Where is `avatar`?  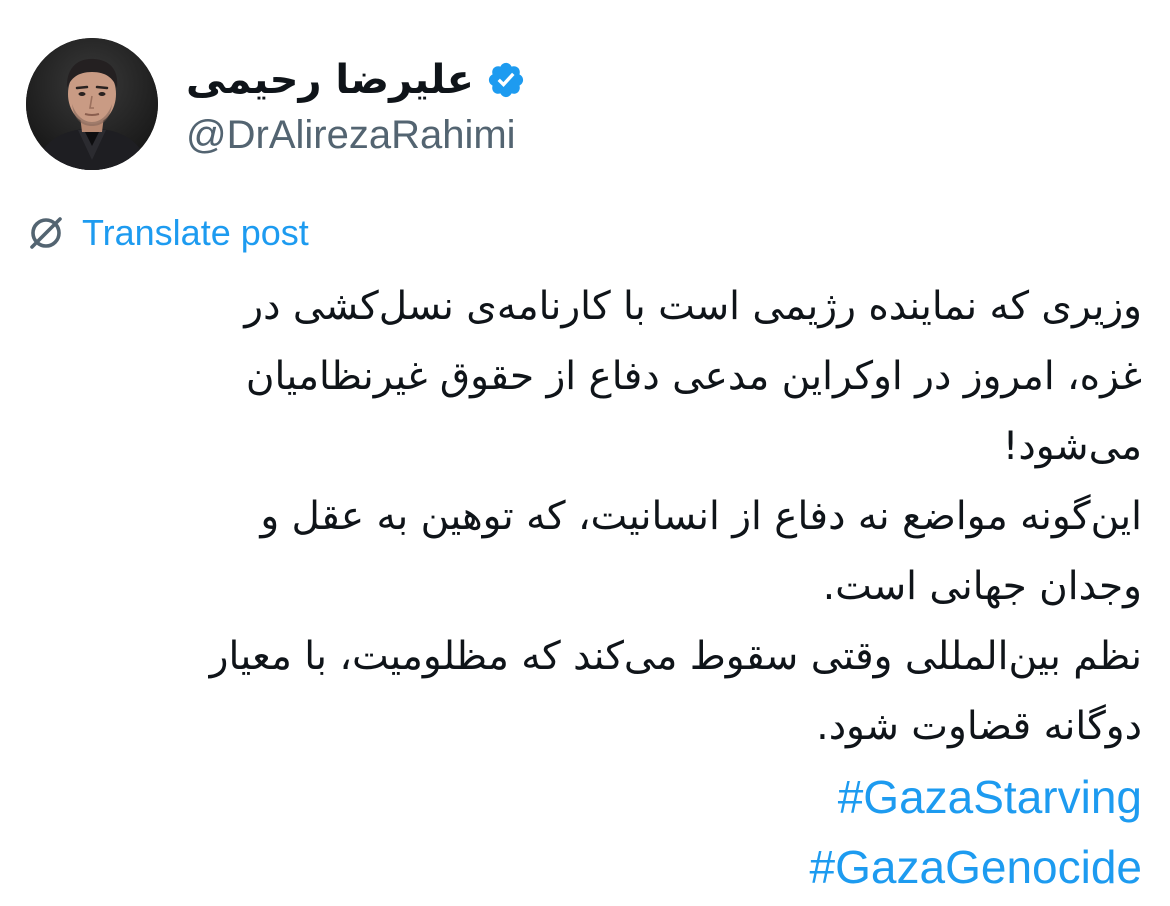 avatar is located at coordinates (92, 104).